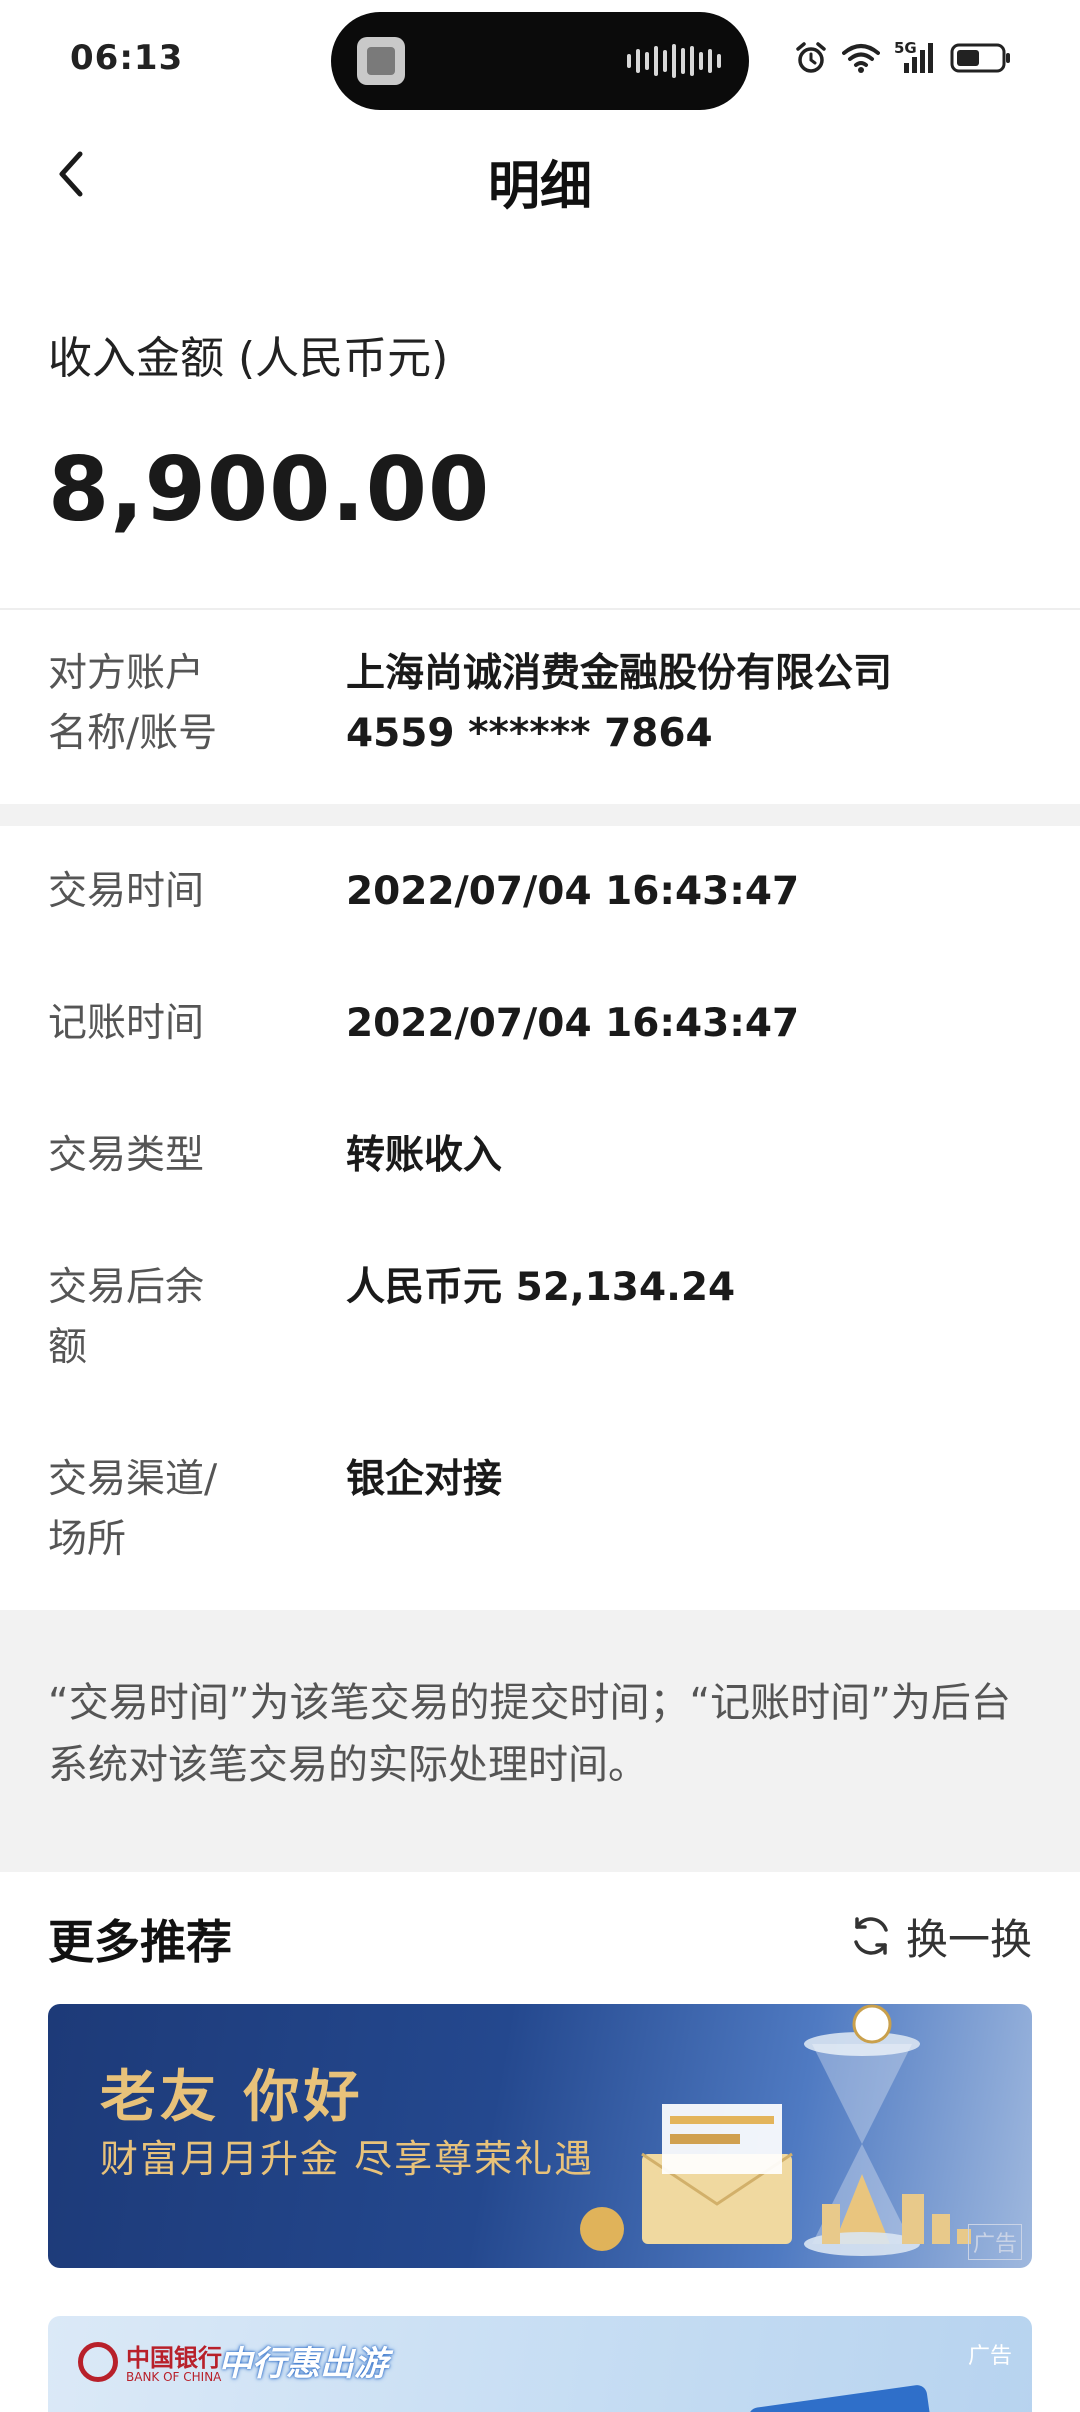 The height and width of the screenshot is (2412, 1080). What do you see at coordinates (968, 1939) in the screenshot?
I see `refresh-label: 换一换` at bounding box center [968, 1939].